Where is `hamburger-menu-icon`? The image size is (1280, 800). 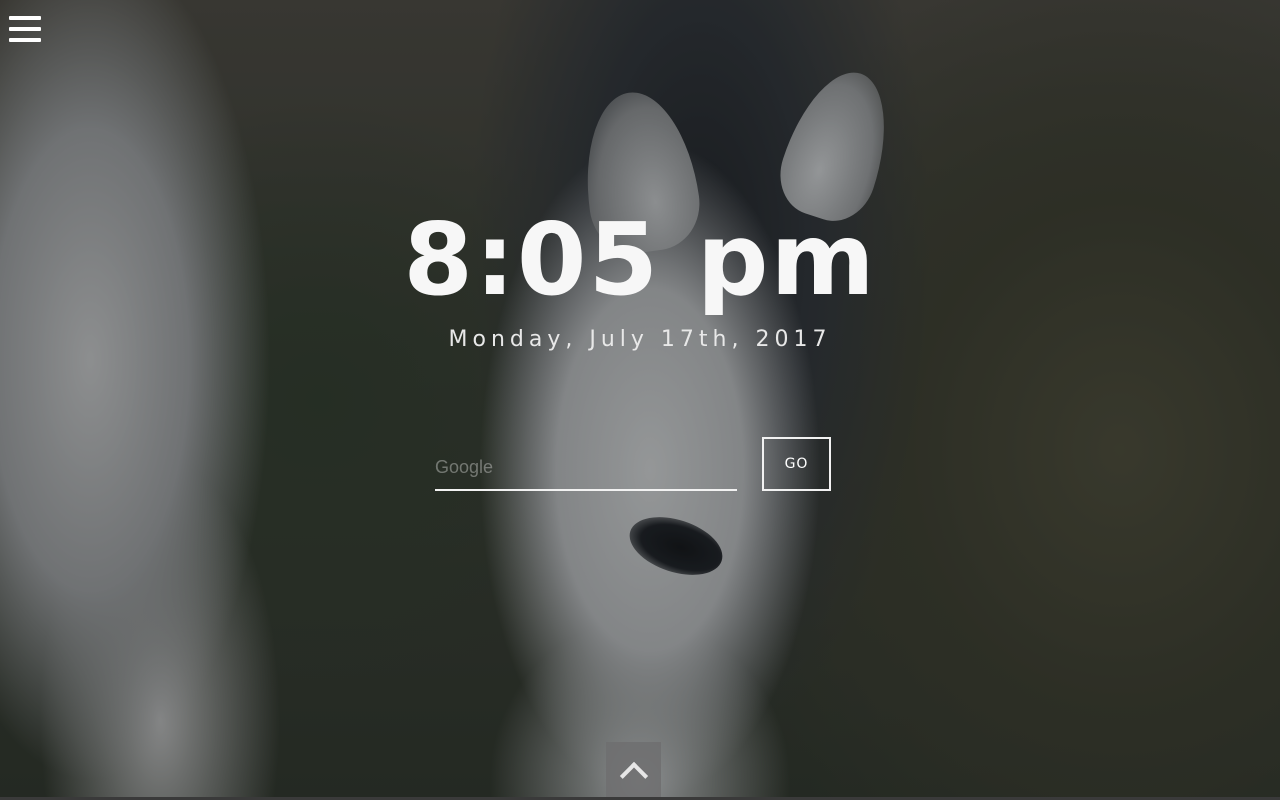
hamburger-menu-icon is located at coordinates (25, 29).